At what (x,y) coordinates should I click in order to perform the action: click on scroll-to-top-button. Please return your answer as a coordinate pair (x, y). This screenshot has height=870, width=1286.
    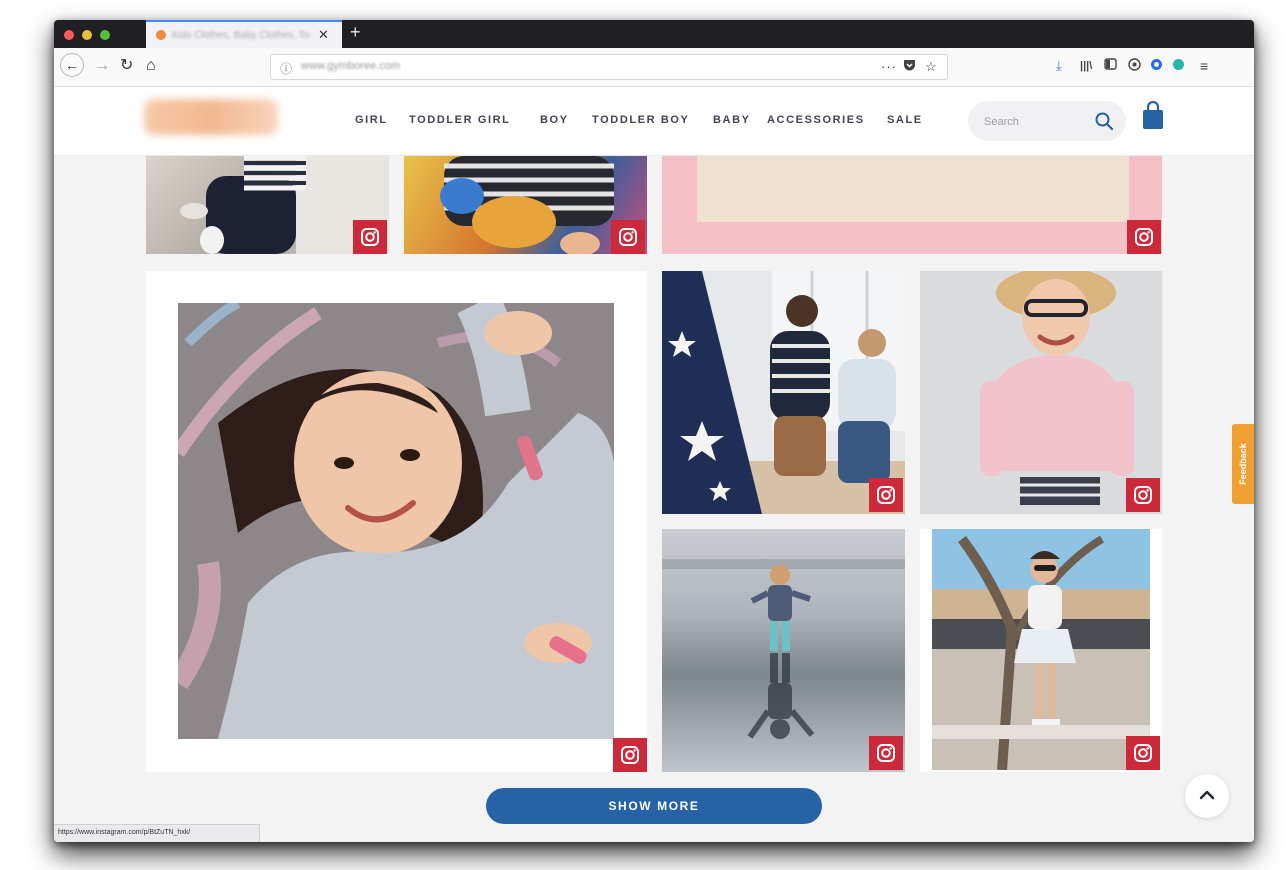
    Looking at the image, I should click on (1207, 796).